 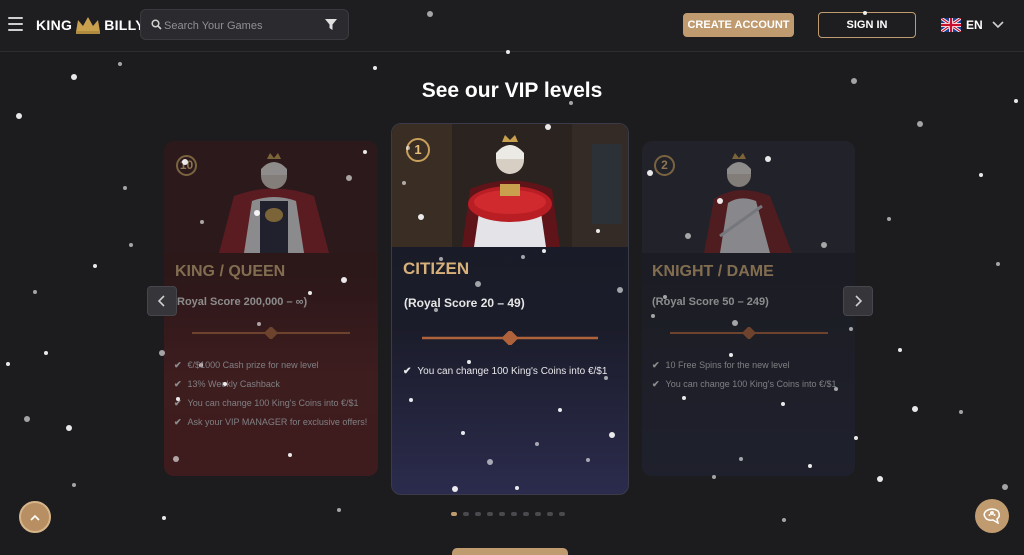 What do you see at coordinates (744, 365) in the screenshot?
I see `perk-item: ✔ 10 Free Spins for the new level` at bounding box center [744, 365].